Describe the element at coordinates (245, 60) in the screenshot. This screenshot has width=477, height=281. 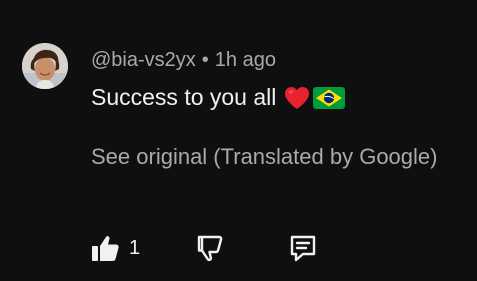
I see `comment-time: 1h ago` at that location.